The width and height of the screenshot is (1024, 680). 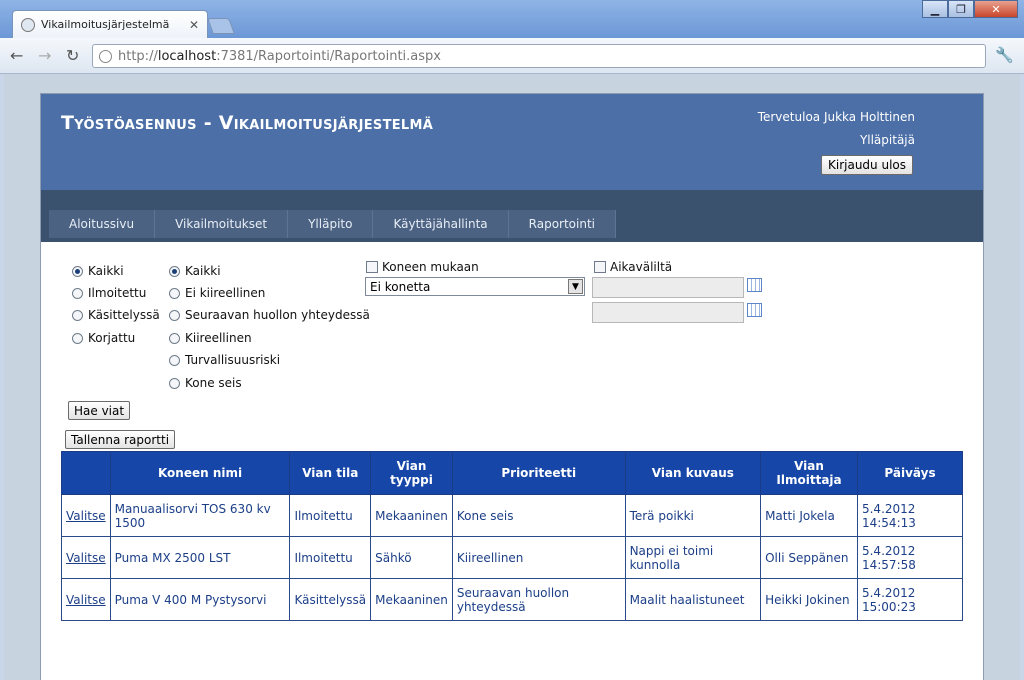 What do you see at coordinates (16, 55) in the screenshot?
I see `back-arrow-icon: ←` at bounding box center [16, 55].